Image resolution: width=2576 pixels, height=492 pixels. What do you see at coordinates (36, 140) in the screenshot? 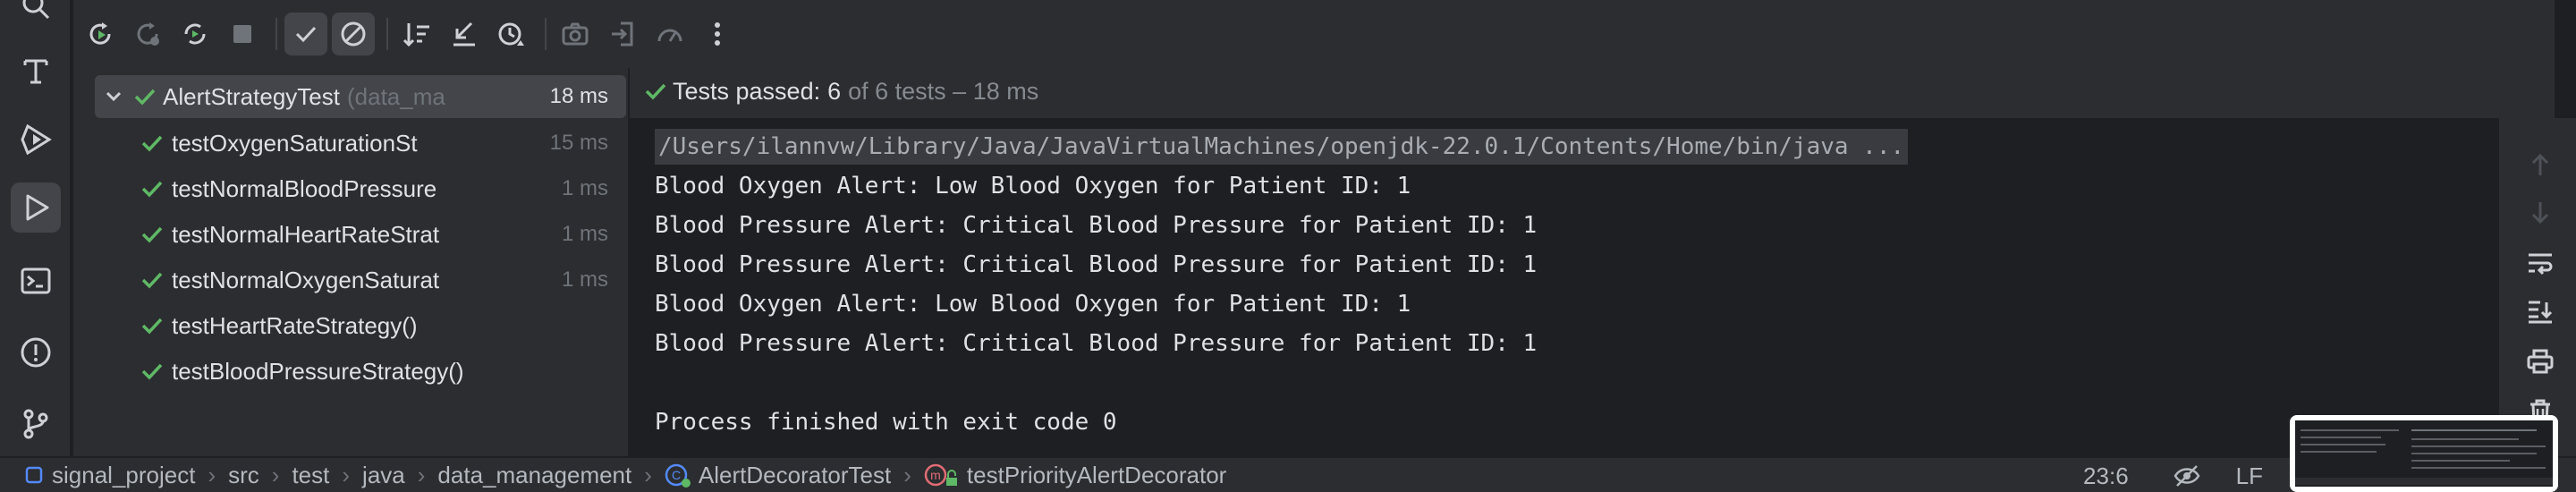
I see `services-icon` at bounding box center [36, 140].